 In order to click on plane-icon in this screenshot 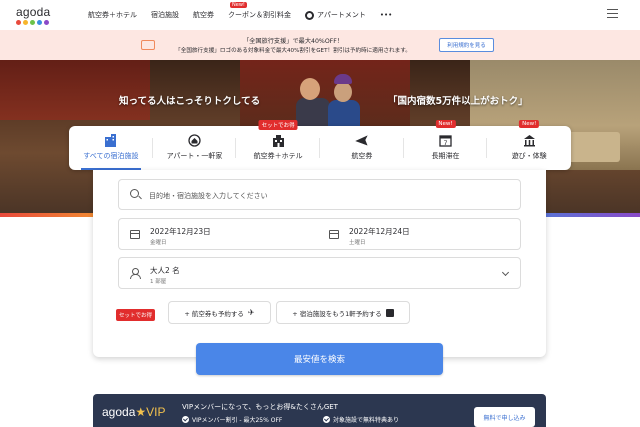, I will do `click(362, 140)`.